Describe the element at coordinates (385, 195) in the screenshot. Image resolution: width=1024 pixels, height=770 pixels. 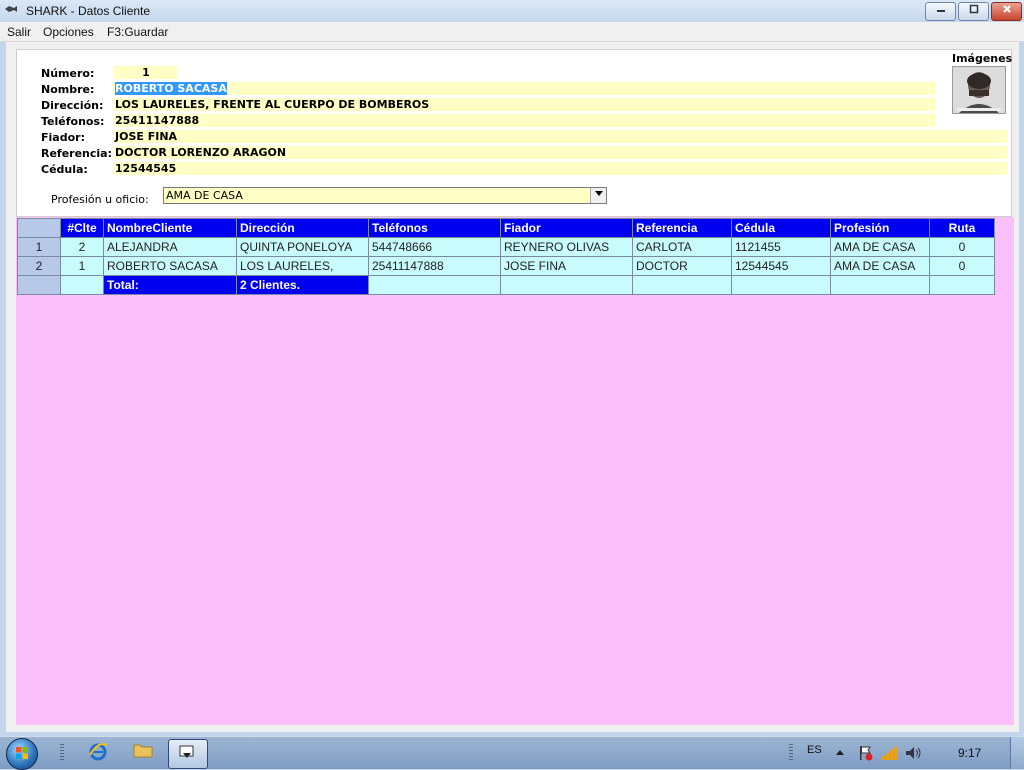
I see `profesion-select: AMA DE CASA` at that location.